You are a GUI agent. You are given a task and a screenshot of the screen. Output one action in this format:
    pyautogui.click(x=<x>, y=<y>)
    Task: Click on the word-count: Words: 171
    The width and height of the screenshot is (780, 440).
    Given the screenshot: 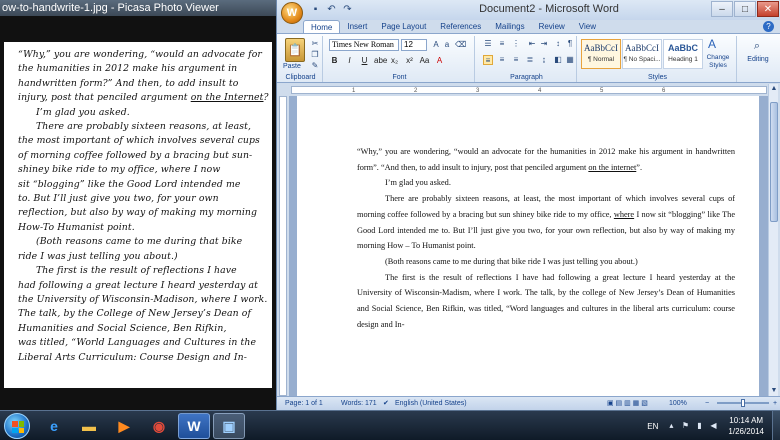 What is the action you would take?
    pyautogui.click(x=359, y=404)
    